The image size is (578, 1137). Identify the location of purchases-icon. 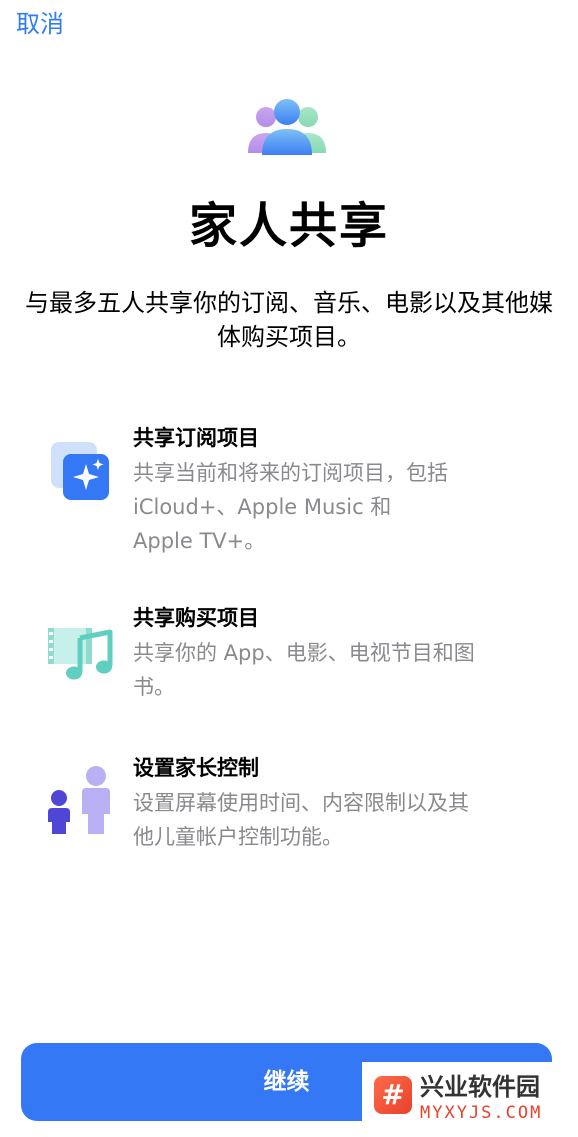
(80, 654).